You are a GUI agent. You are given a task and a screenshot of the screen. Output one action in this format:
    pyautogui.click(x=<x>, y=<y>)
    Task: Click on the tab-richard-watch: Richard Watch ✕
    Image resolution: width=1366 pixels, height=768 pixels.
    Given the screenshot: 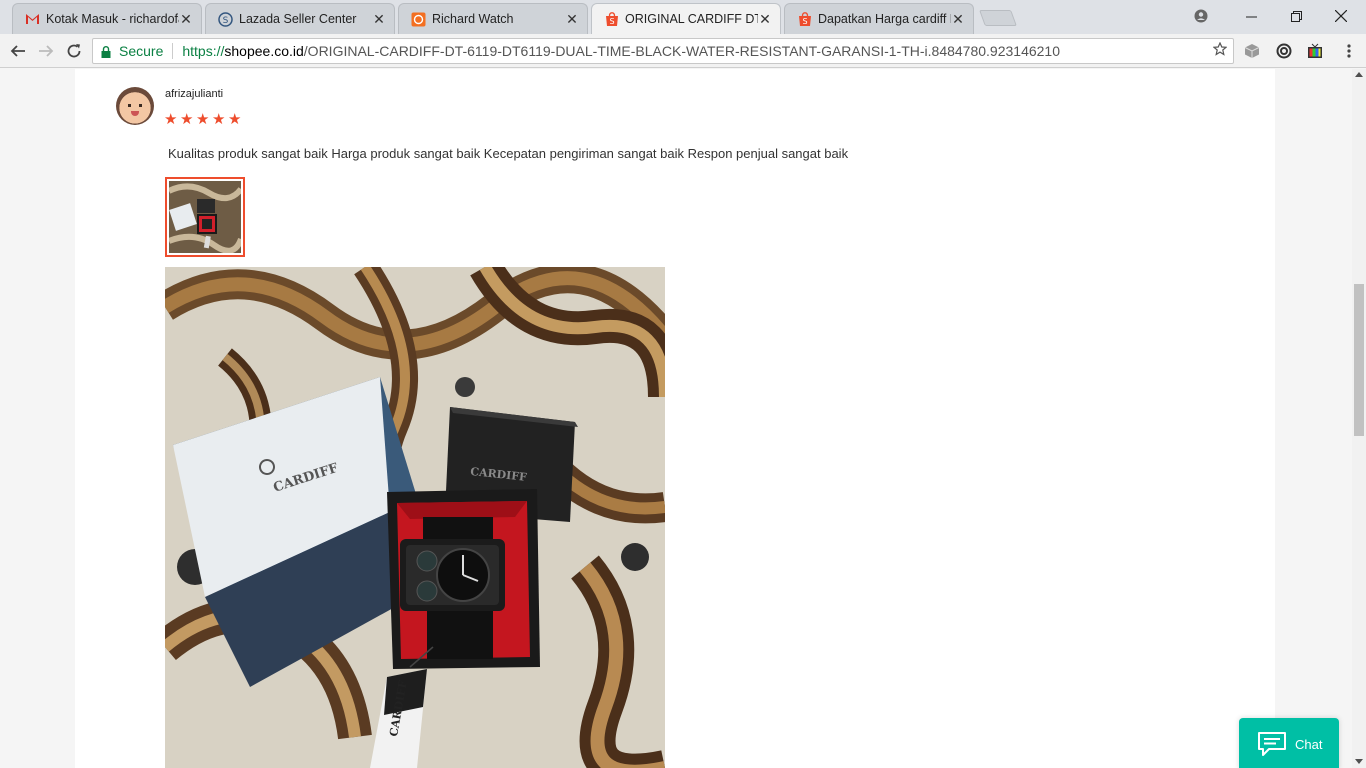 What is the action you would take?
    pyautogui.click(x=493, y=18)
    